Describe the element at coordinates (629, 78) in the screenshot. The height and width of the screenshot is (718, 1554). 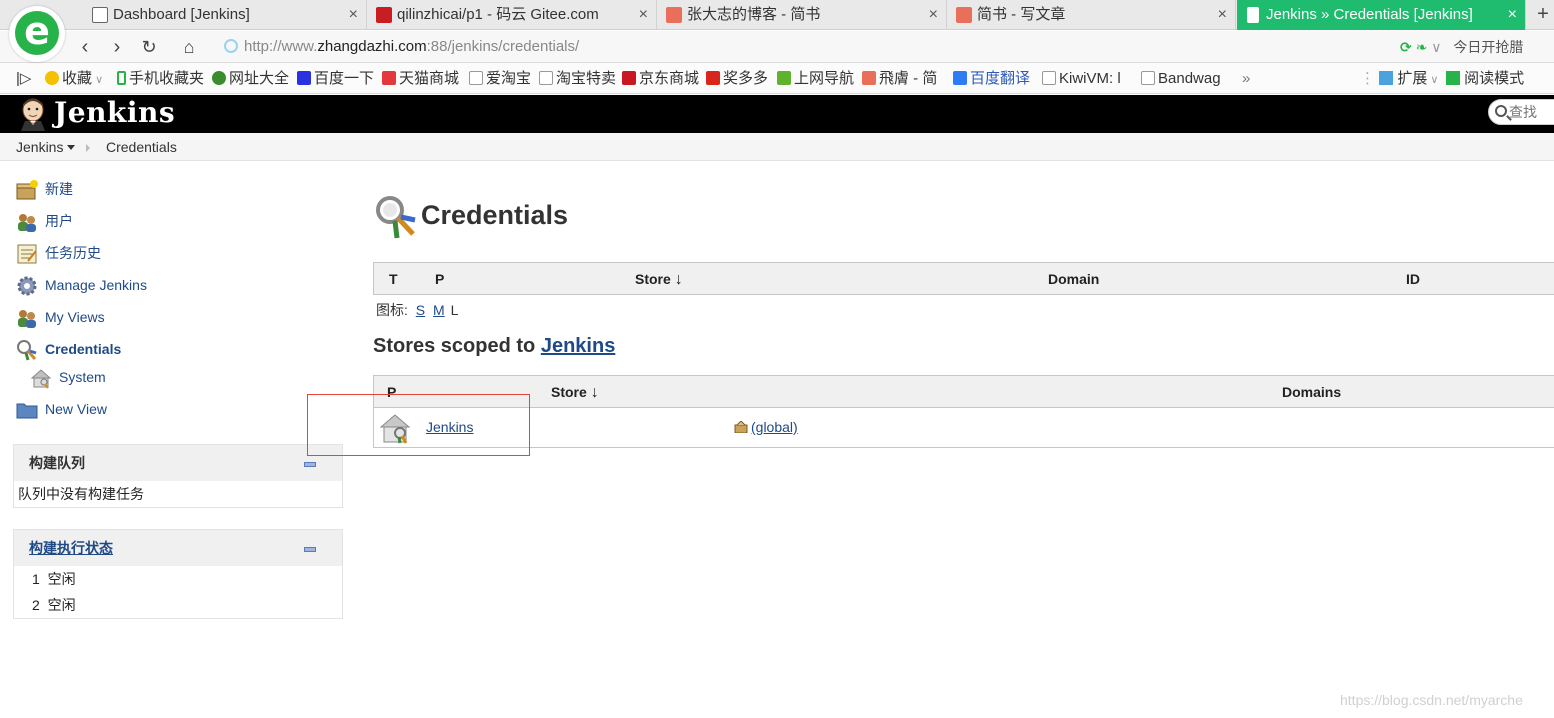
I see `jd-icon` at that location.